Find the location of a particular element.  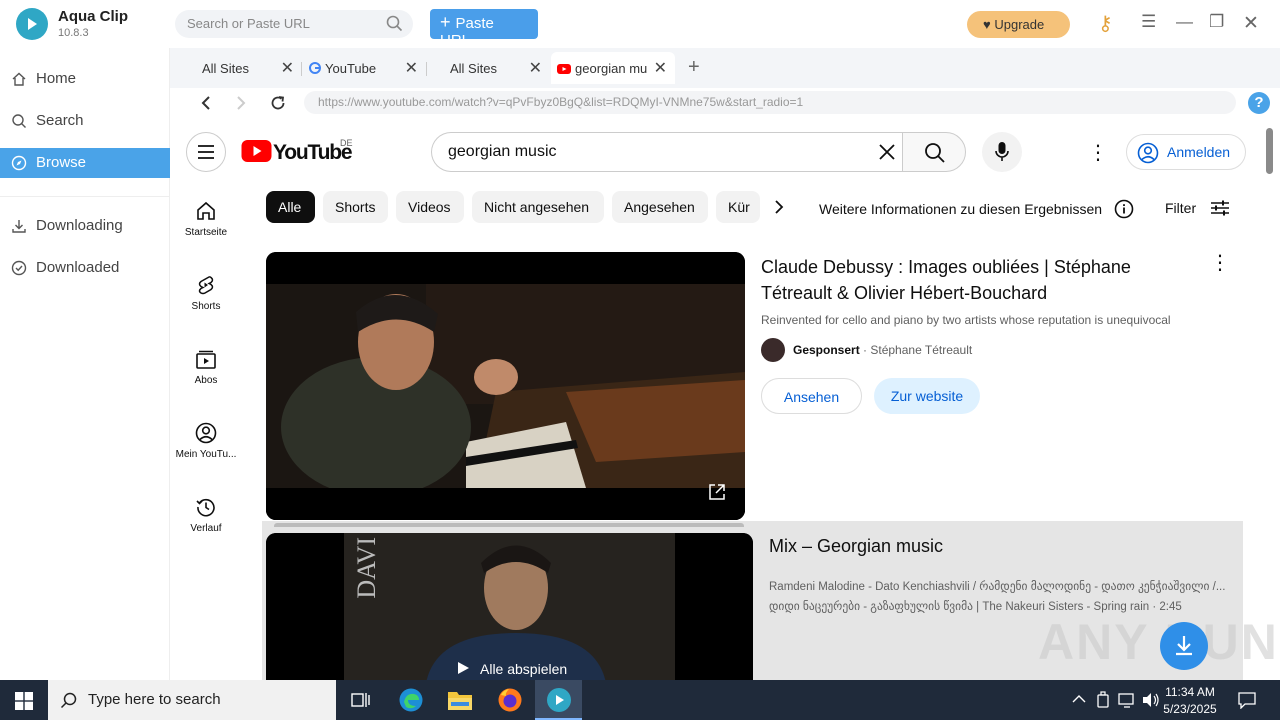

back-icon is located at coordinates (206, 103).